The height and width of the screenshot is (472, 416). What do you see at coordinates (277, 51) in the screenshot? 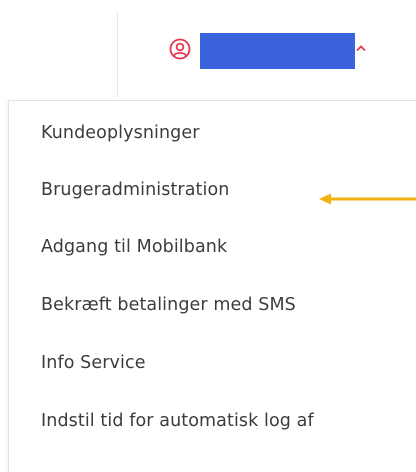
I see `user-name-redacted` at bounding box center [277, 51].